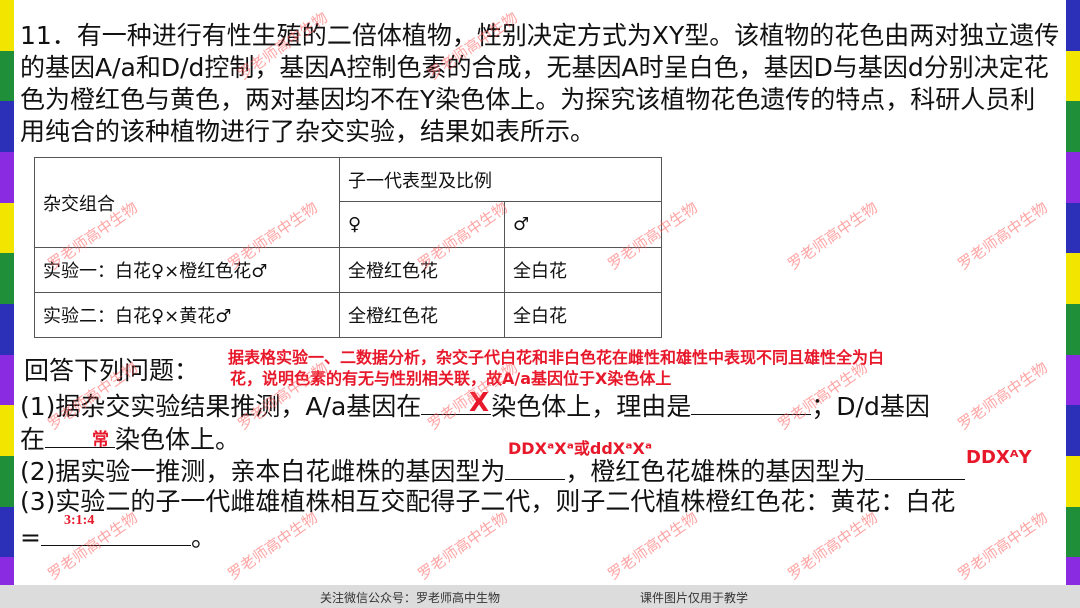  I want to click on q3-text-b: =, so click(30, 537).